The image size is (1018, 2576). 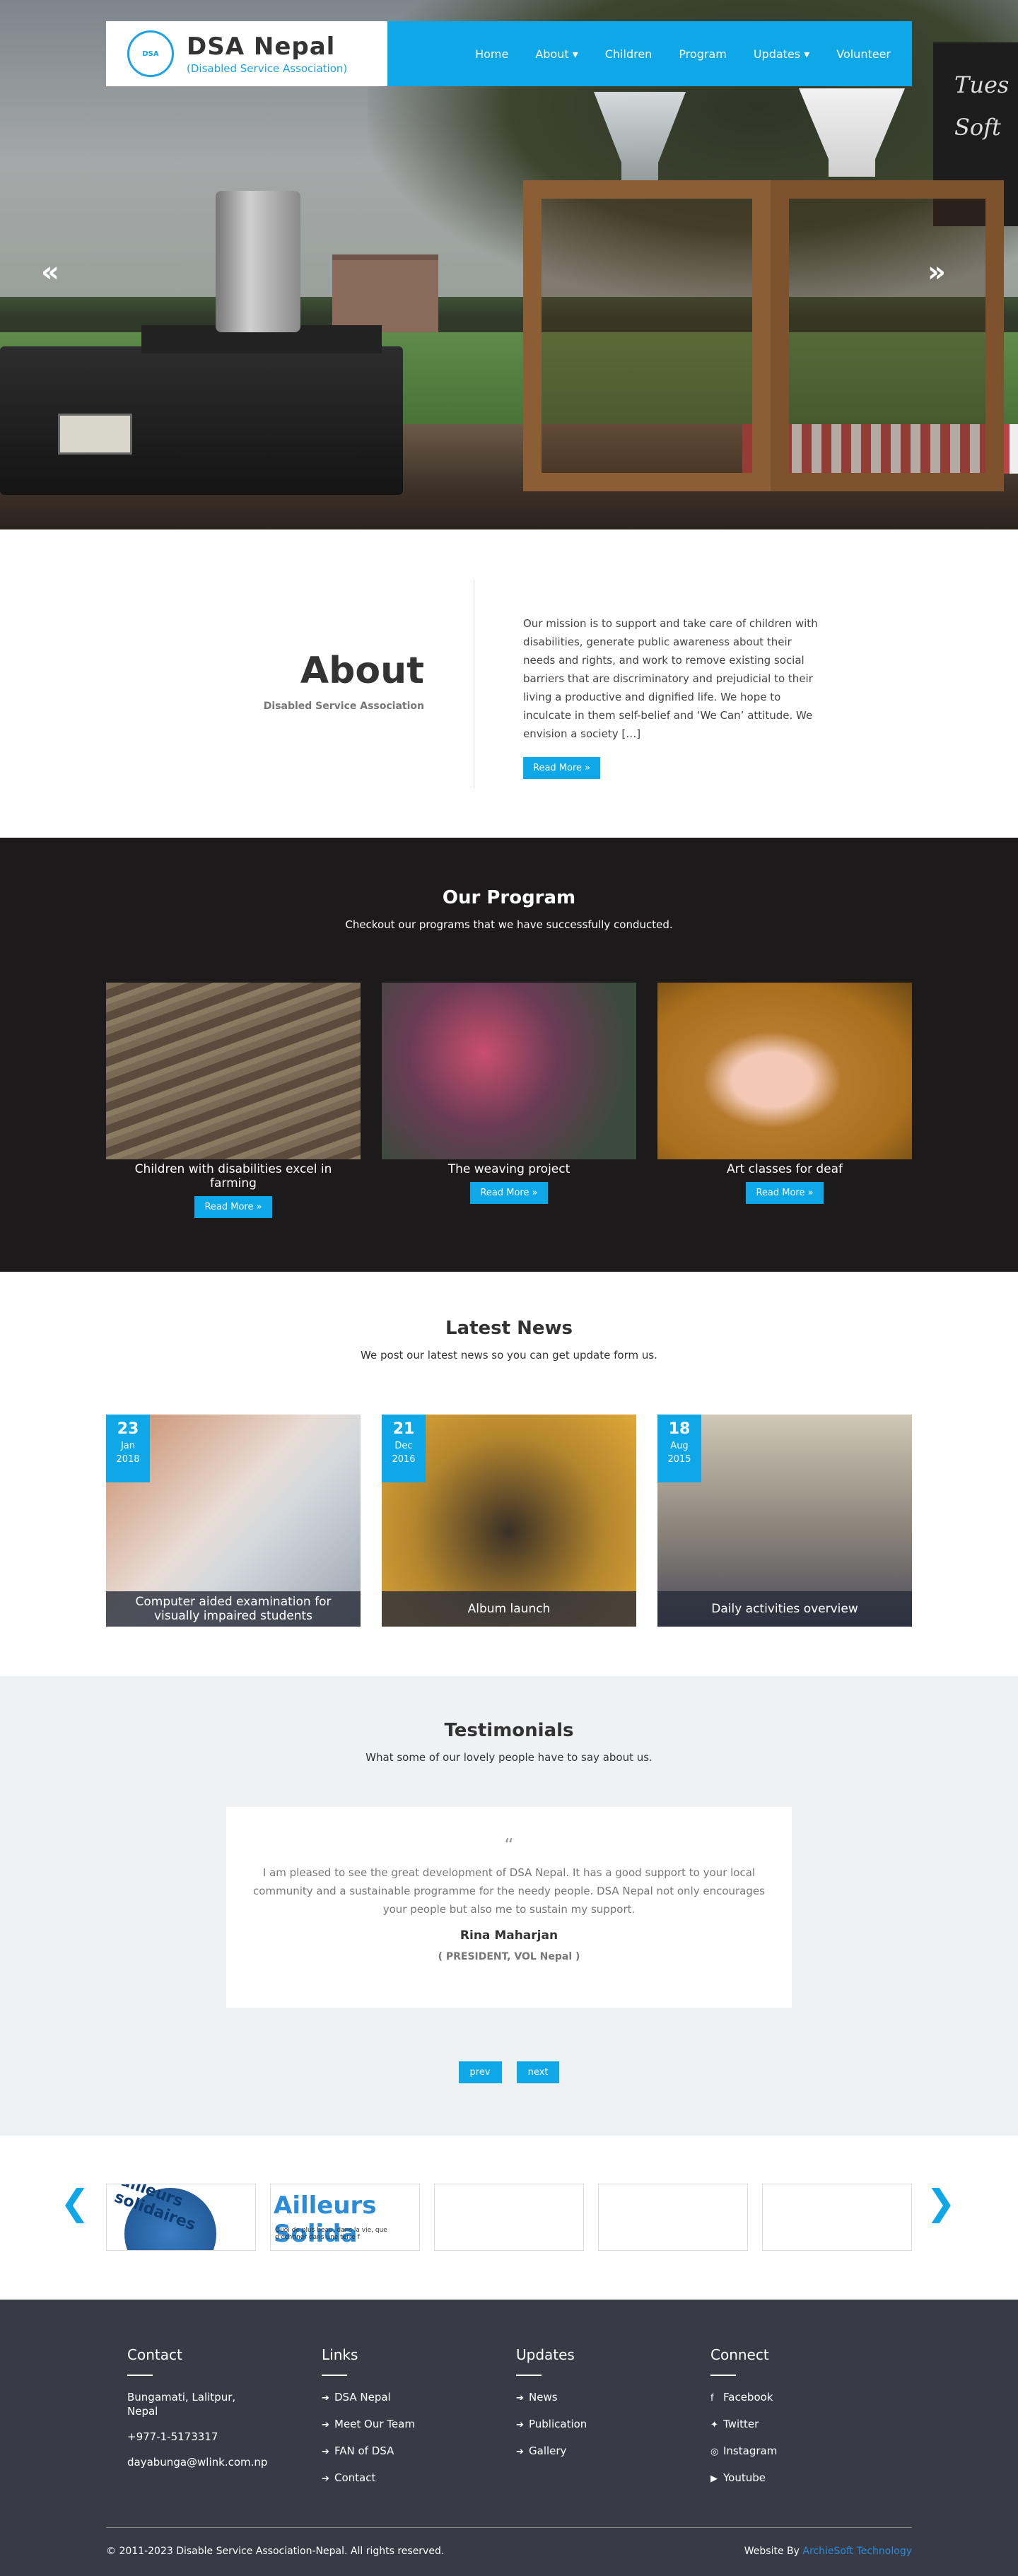 What do you see at coordinates (748, 2398) in the screenshot?
I see `footer-link-label: Facebook` at bounding box center [748, 2398].